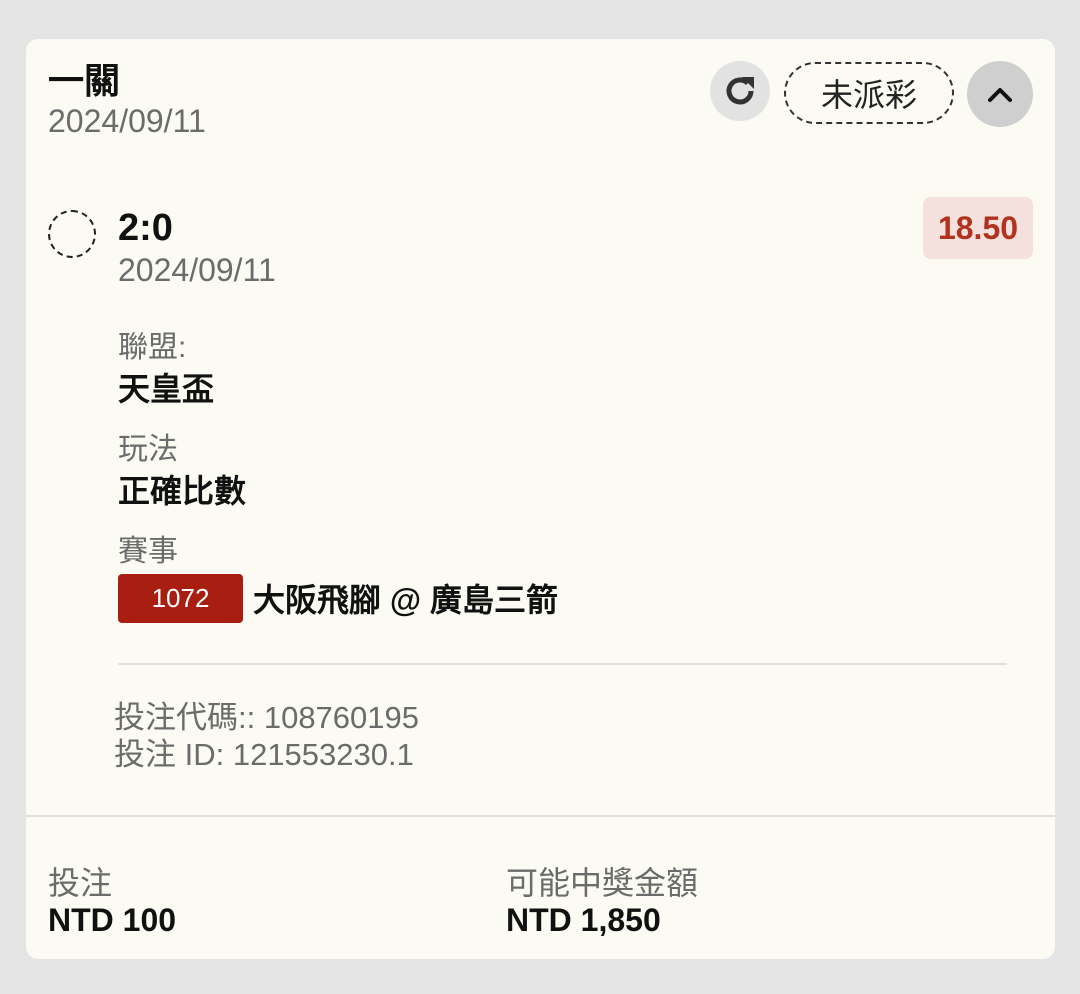 This screenshot has width=1080, height=994. What do you see at coordinates (602, 883) in the screenshot?
I see `potential-payout-label: 可能中獎金額` at bounding box center [602, 883].